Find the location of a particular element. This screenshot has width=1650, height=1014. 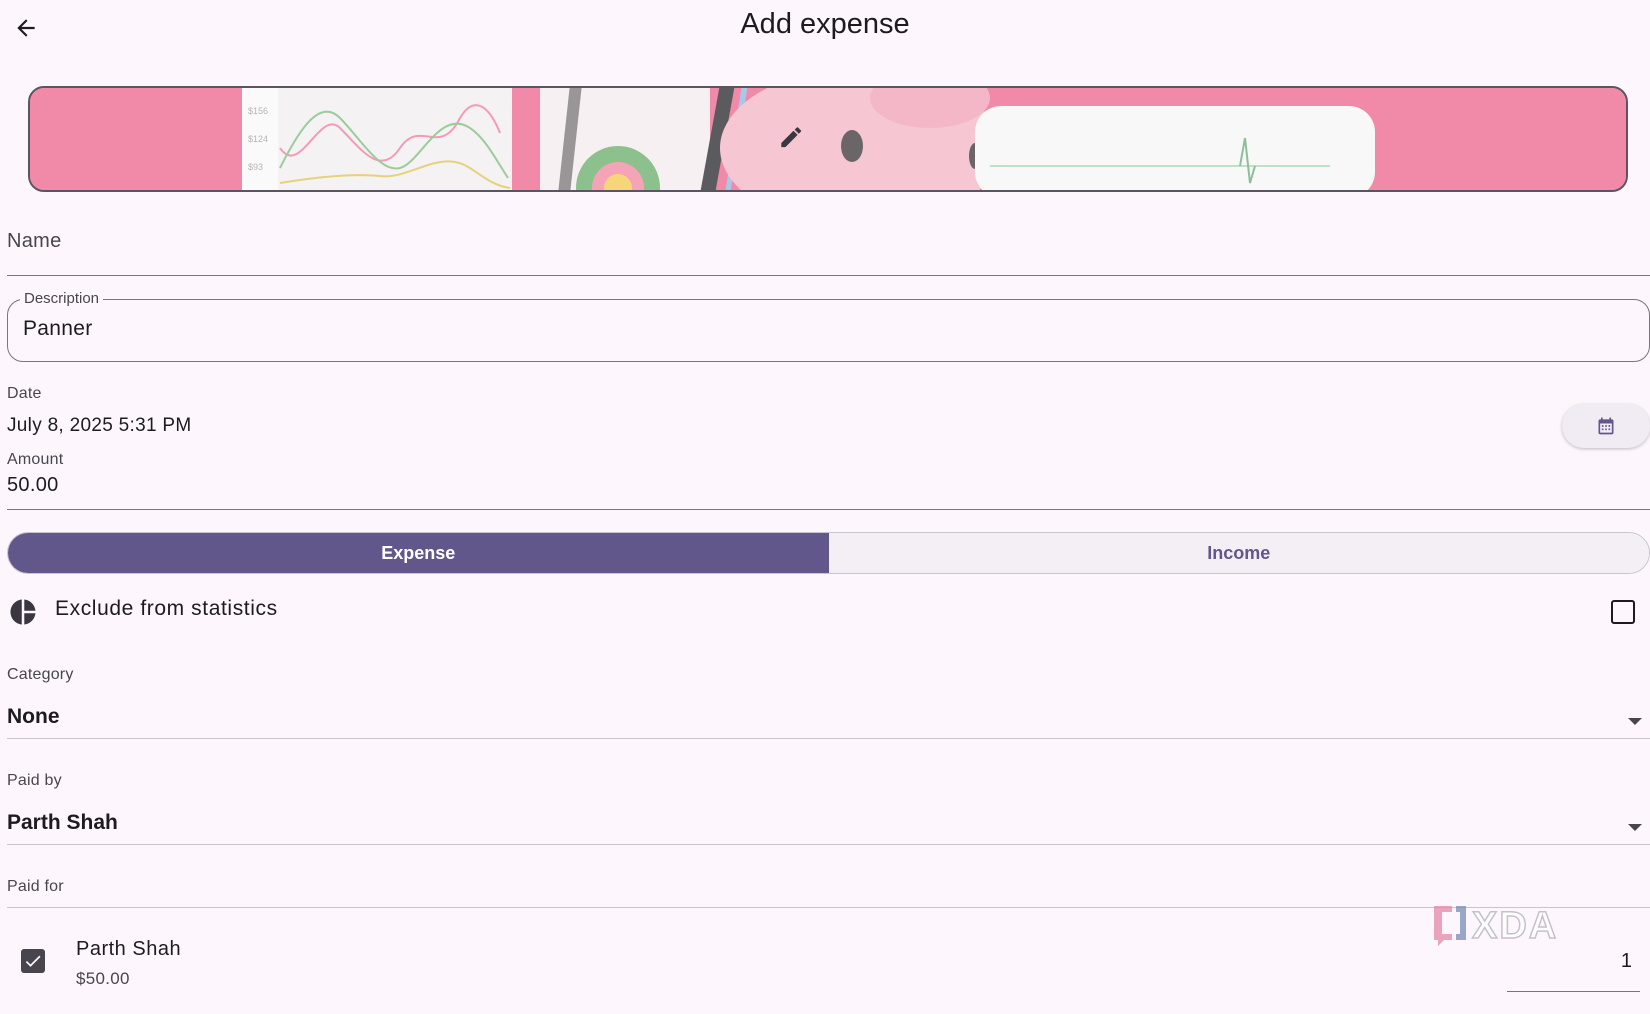

segment-expense: Expense is located at coordinates (418, 553).